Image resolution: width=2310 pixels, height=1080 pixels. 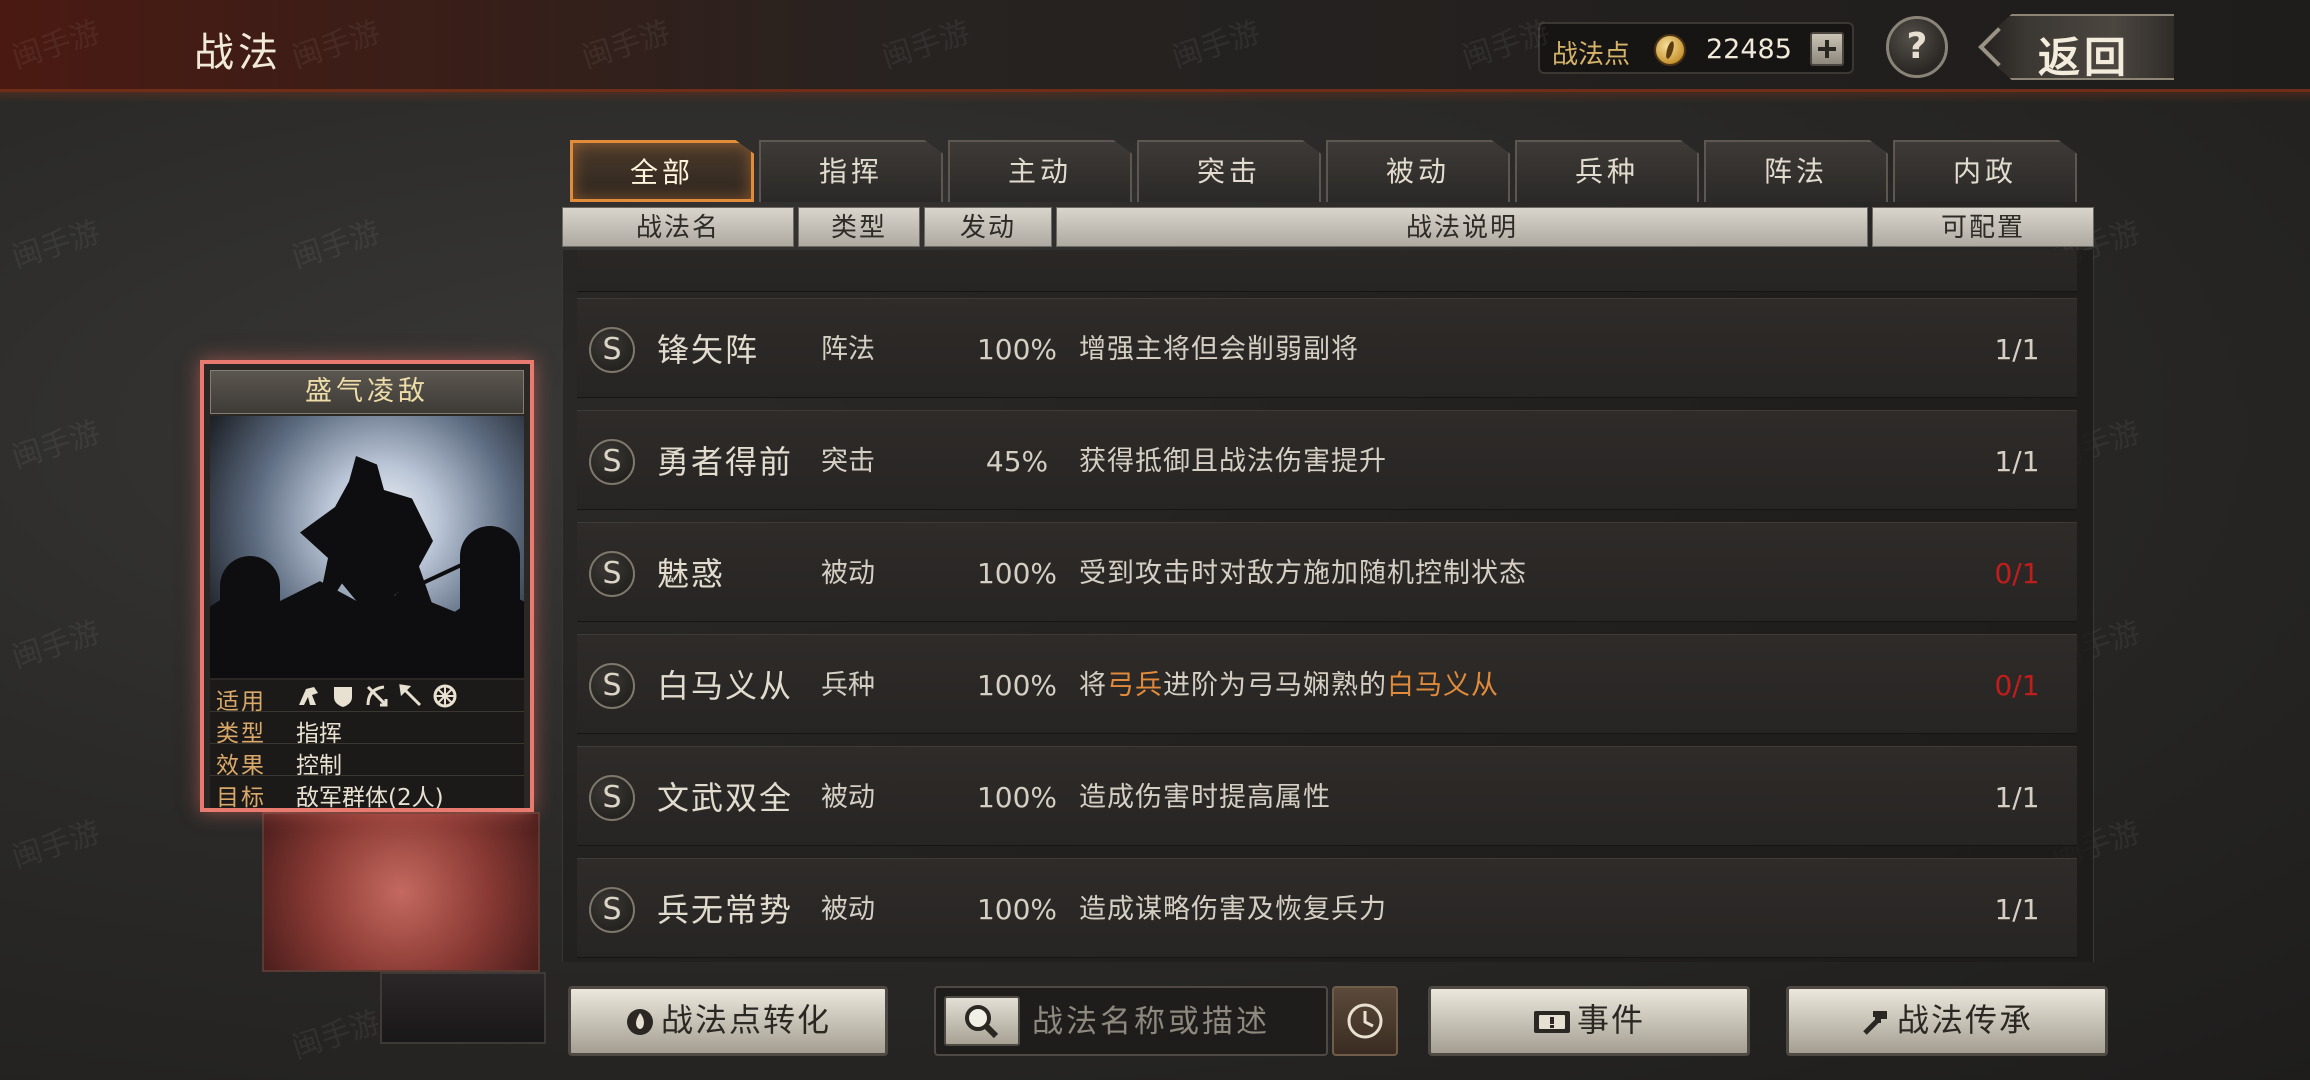 I want to click on target-value: 敌军群体(2人), so click(x=370, y=798).